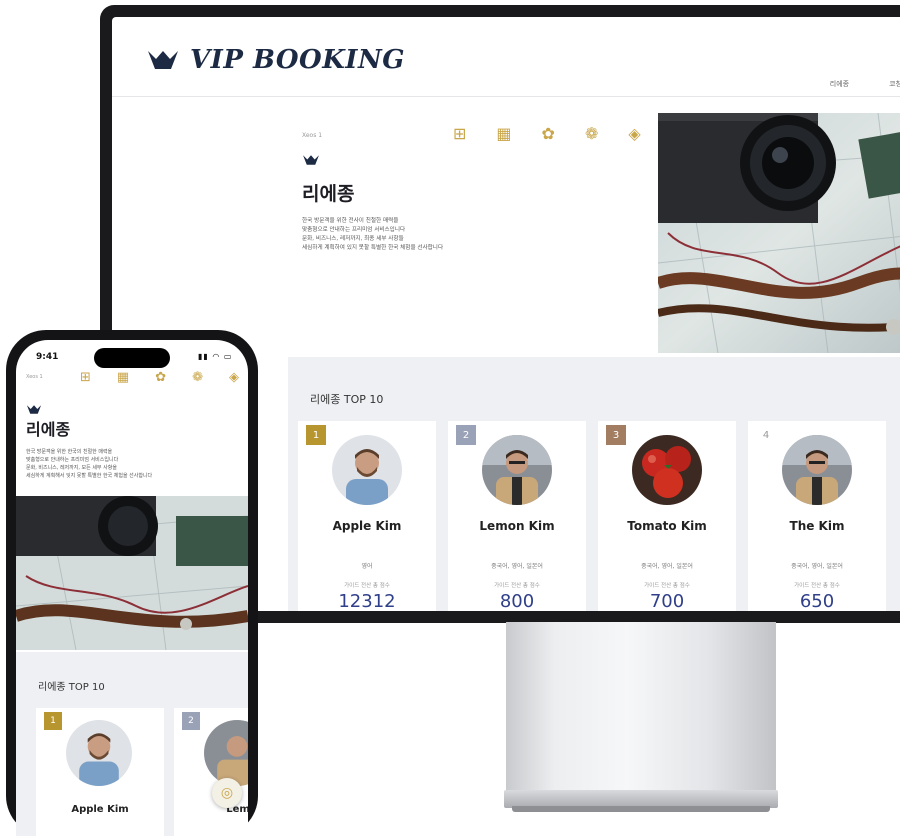  I want to click on logo: VIP BOOKING, so click(275, 60).